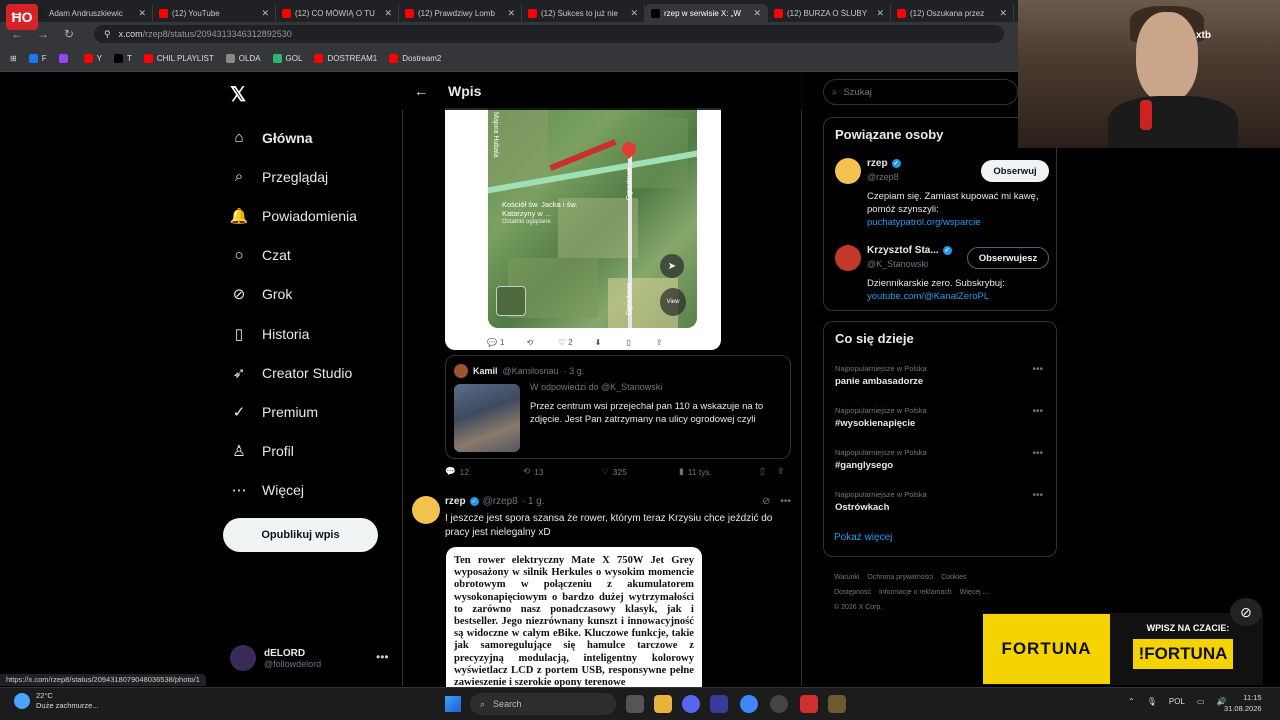  What do you see at coordinates (565, 342) in the screenshot?
I see `like-icon: ♡ 2` at bounding box center [565, 342].